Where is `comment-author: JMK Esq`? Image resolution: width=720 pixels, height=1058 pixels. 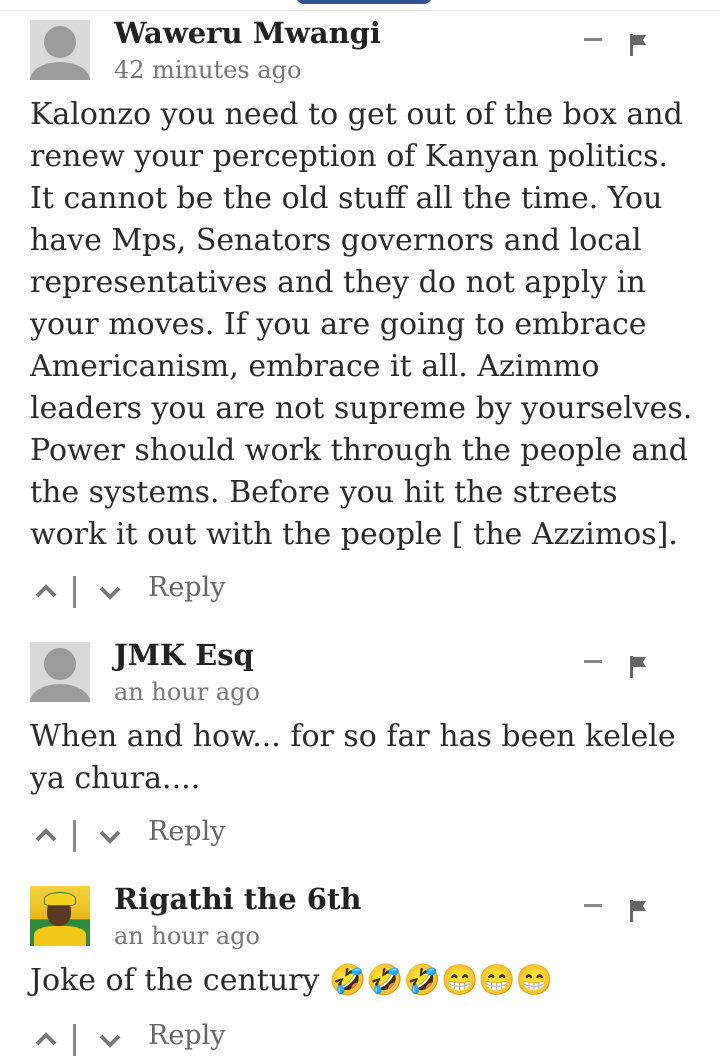 comment-author: JMK Esq is located at coordinates (184, 655).